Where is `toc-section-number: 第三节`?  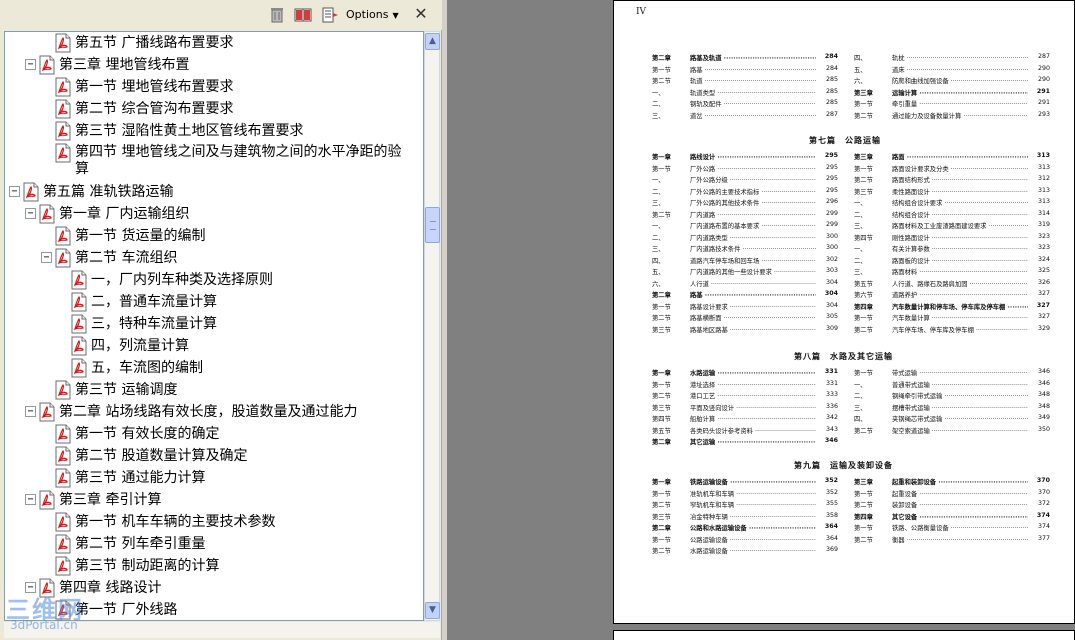
toc-section-number: 第三节 is located at coordinates (661, 408).